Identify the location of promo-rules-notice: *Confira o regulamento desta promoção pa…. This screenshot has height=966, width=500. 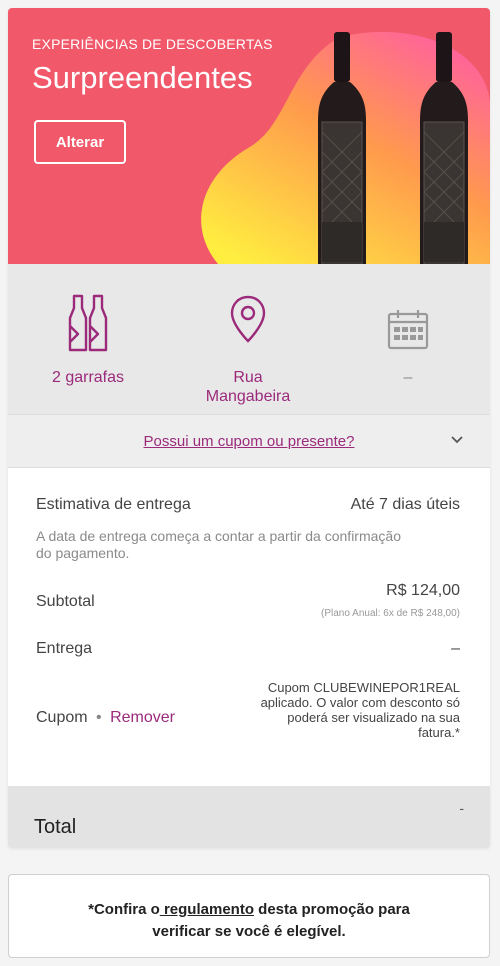
(249, 916).